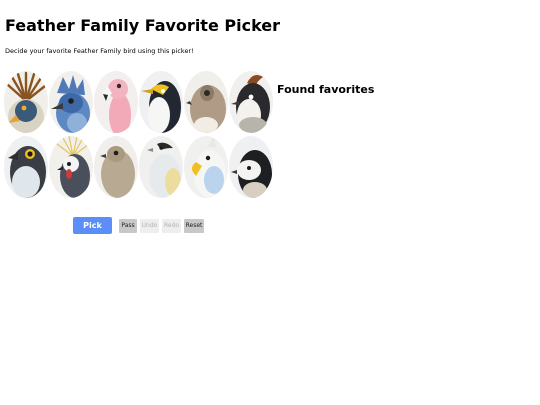  I want to click on undo-button: Undo, so click(149, 226).